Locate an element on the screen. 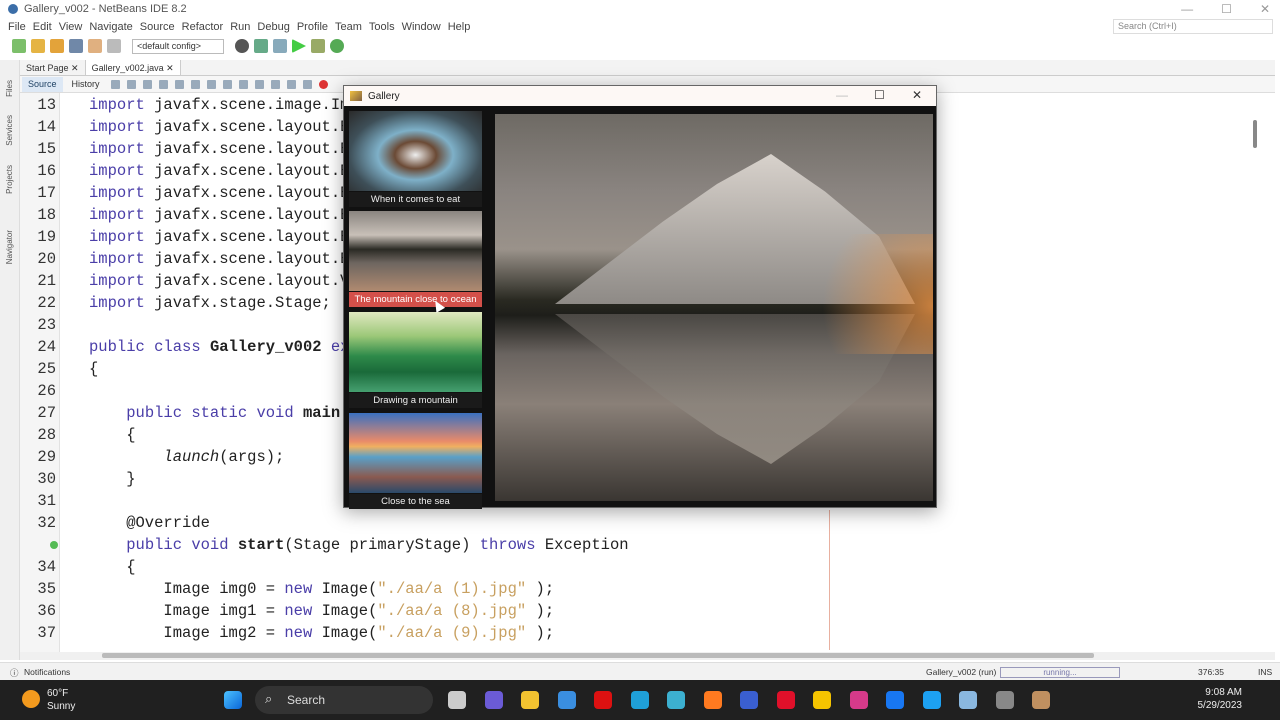 This screenshot has width=1280, height=720. menu-view: View is located at coordinates (71, 27).